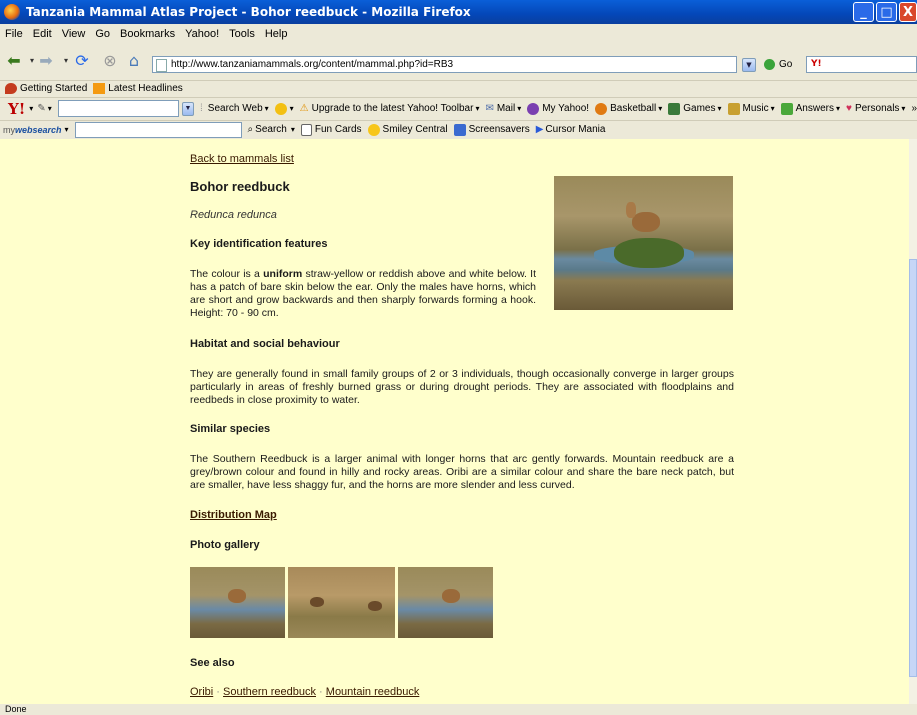 The height and width of the screenshot is (715, 917). I want to click on go-button: Go, so click(778, 64).